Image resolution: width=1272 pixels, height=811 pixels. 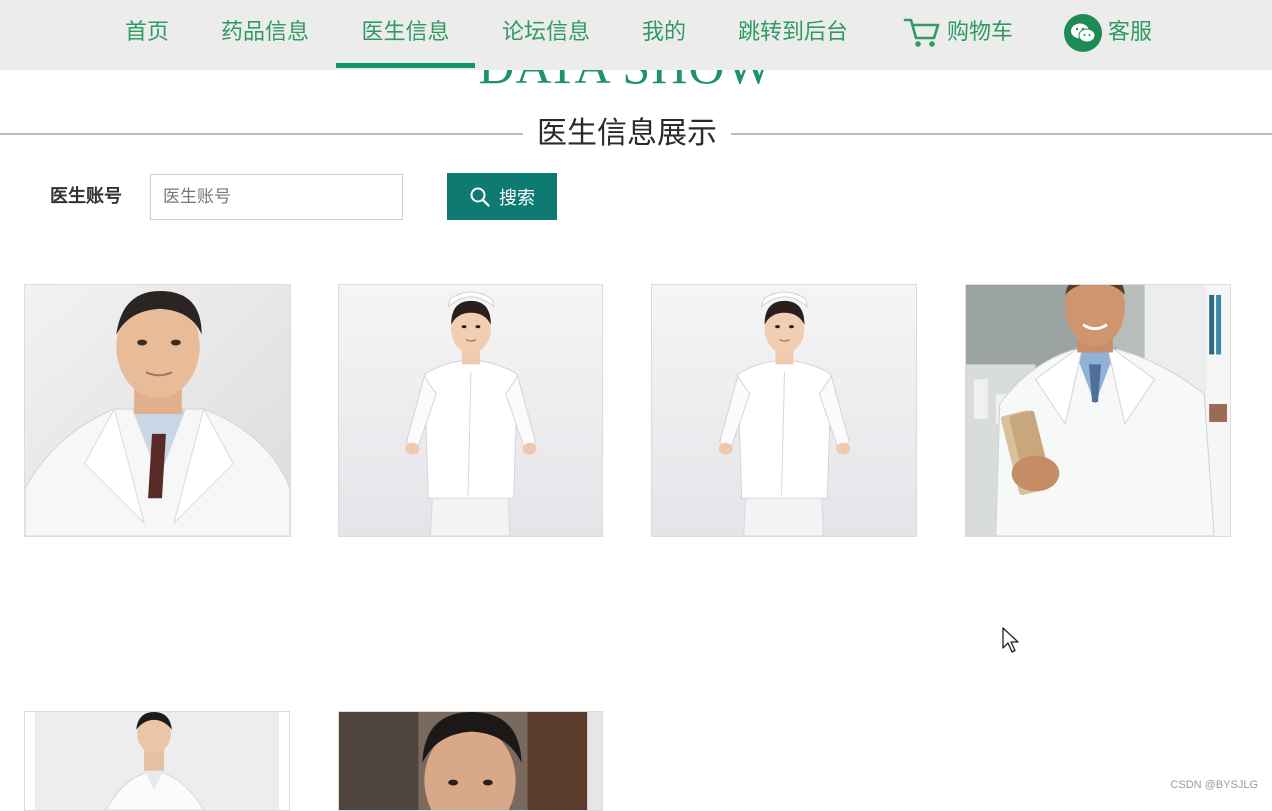 What do you see at coordinates (86, 196) in the screenshot?
I see `search-label: 医生账号` at bounding box center [86, 196].